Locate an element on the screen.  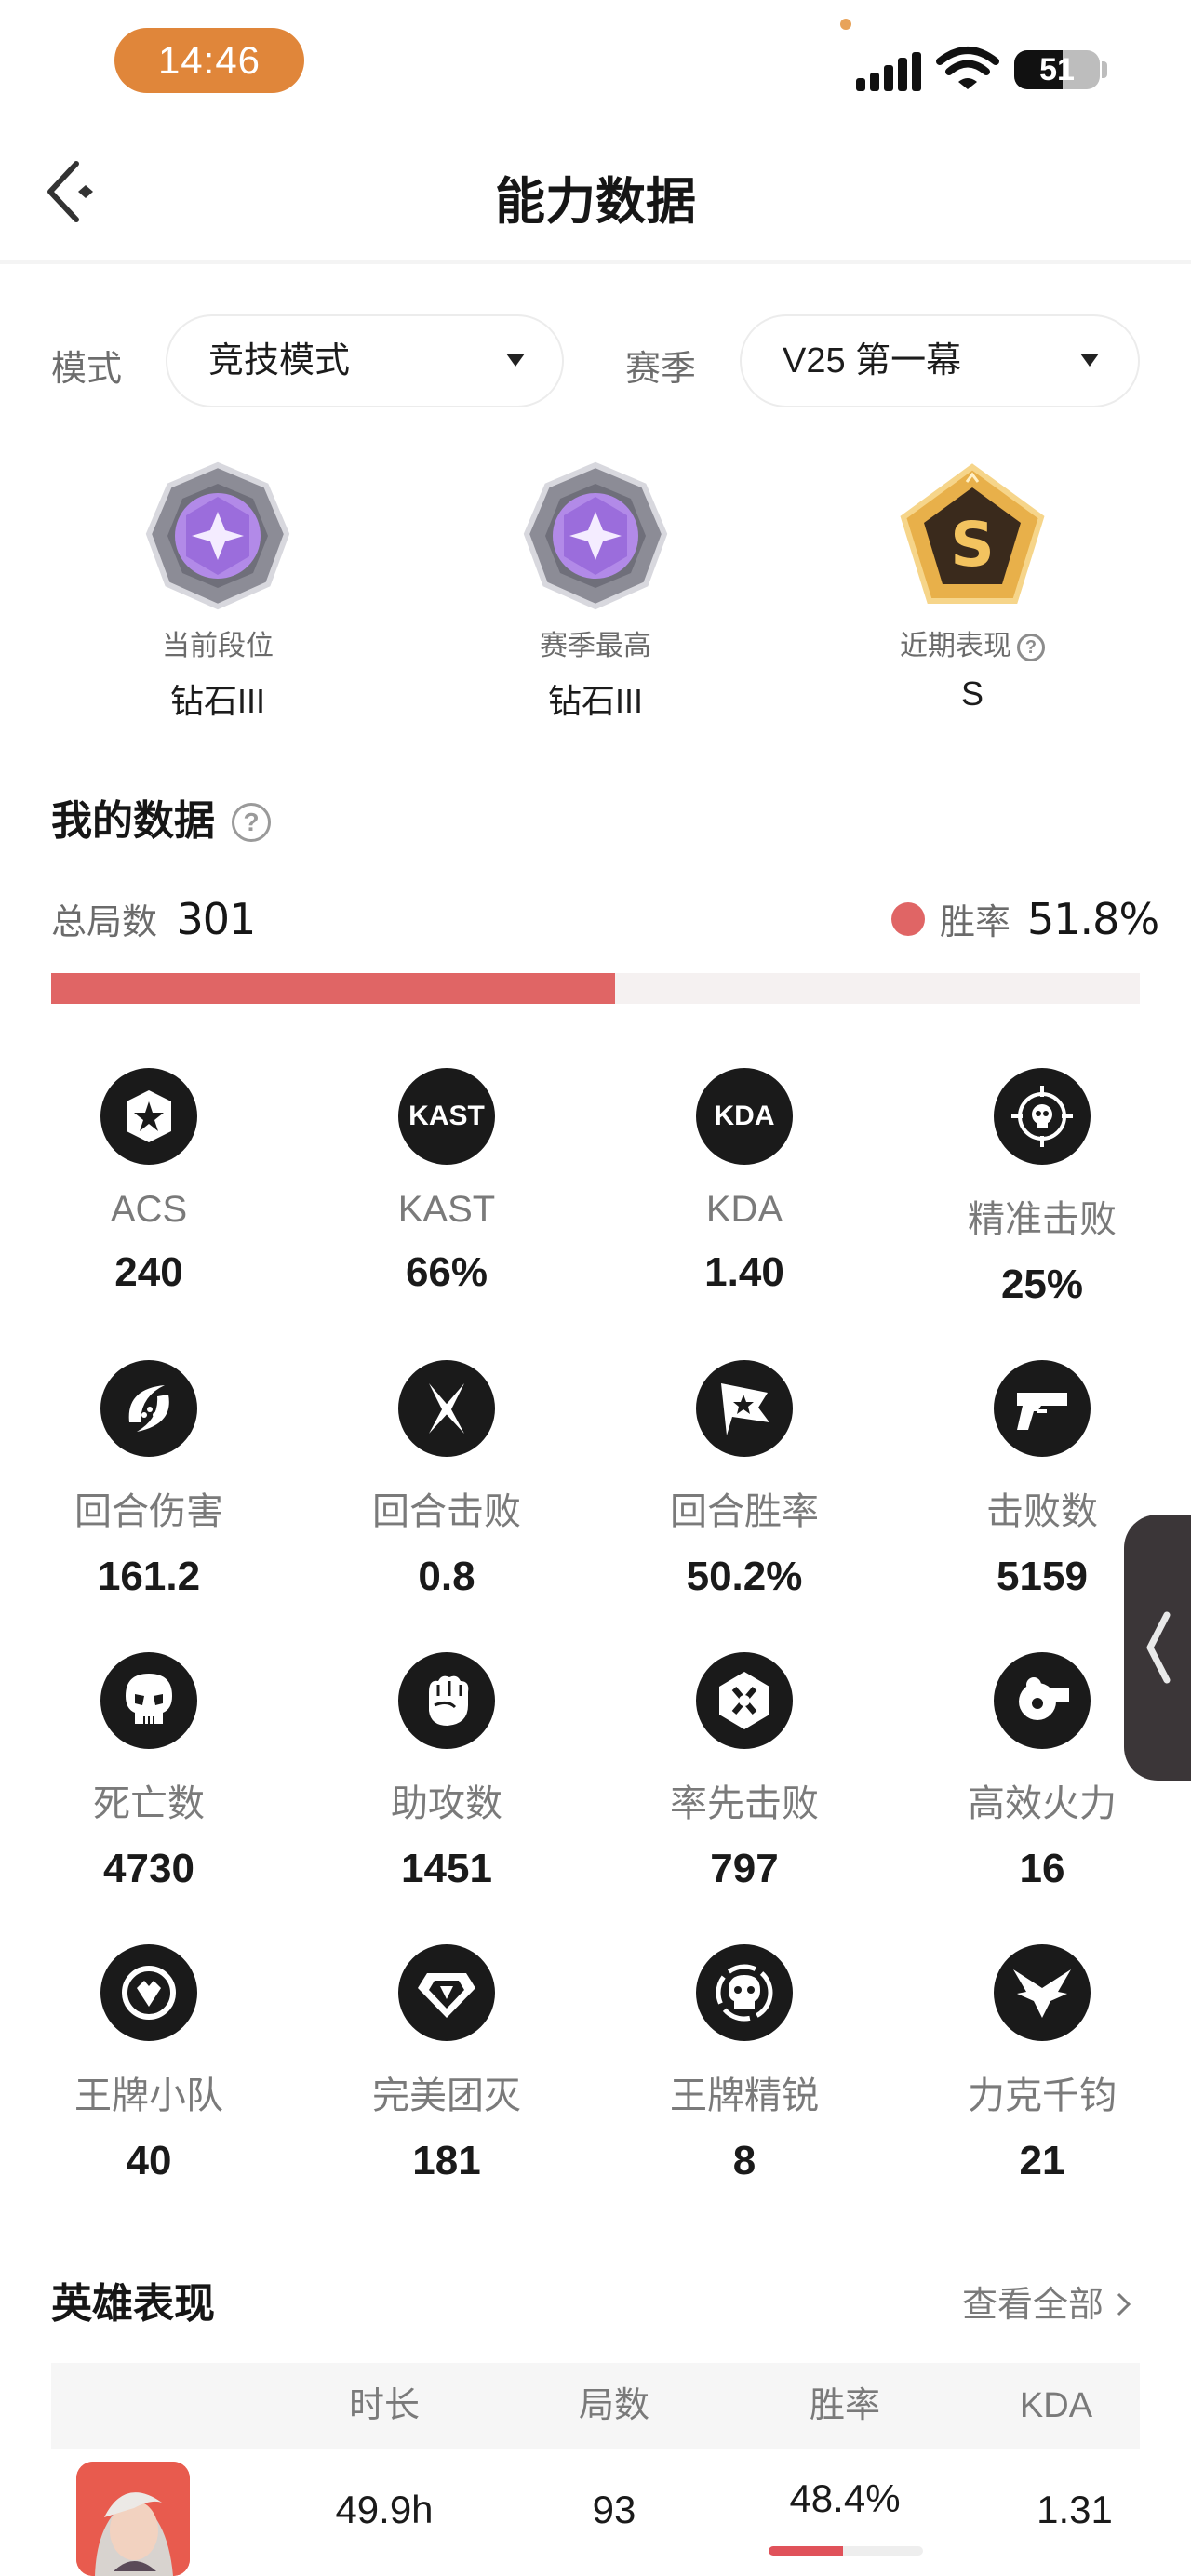
kda-icon: KDA is located at coordinates (744, 1116).